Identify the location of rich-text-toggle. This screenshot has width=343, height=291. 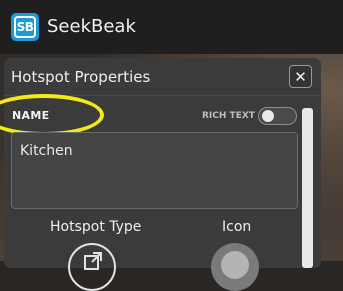
(277, 116).